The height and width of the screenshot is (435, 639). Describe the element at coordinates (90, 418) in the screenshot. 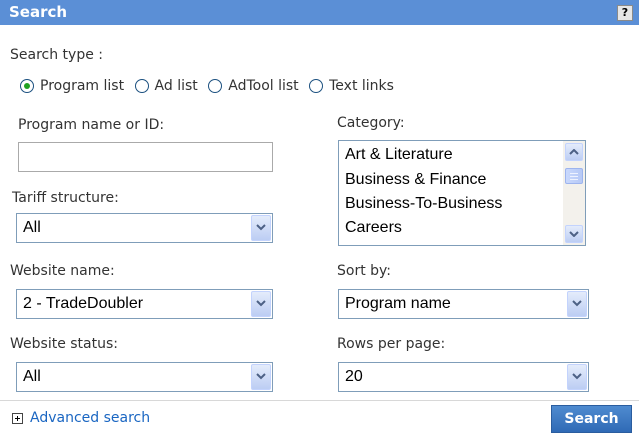

I see `advanced-search-link: Advanced search` at that location.